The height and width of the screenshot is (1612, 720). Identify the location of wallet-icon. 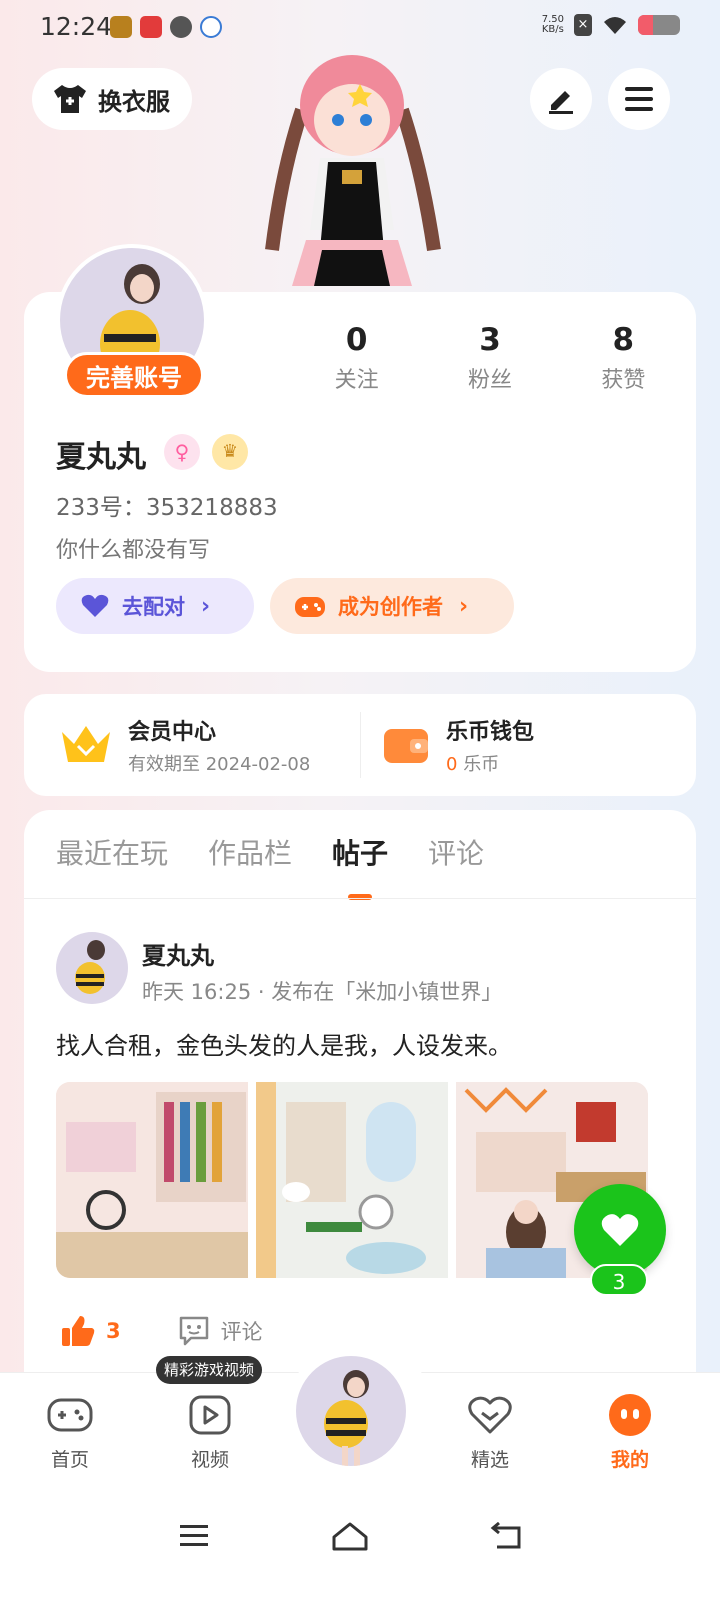
(406, 746).